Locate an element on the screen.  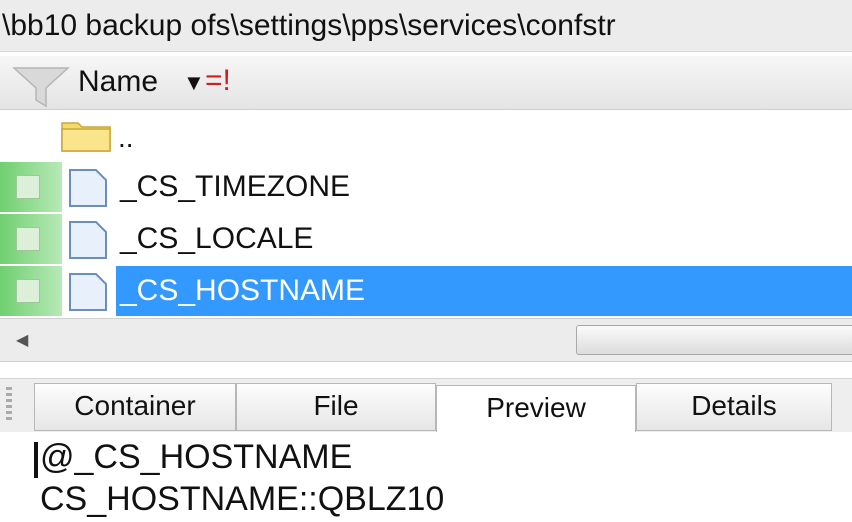
list-item: _CS_TIMEZONE is located at coordinates (426, 187).